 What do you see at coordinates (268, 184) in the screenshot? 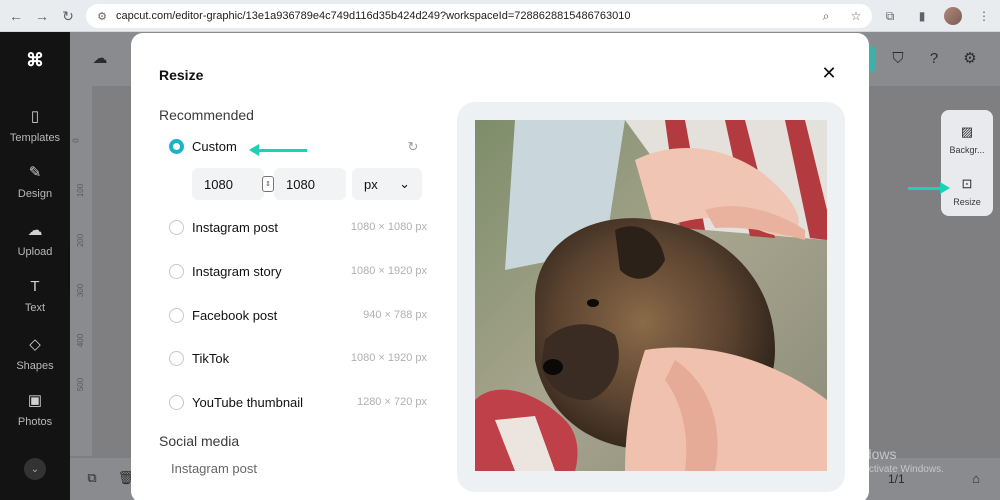
I see `aspect-lock-icon: ⇕` at bounding box center [268, 184].